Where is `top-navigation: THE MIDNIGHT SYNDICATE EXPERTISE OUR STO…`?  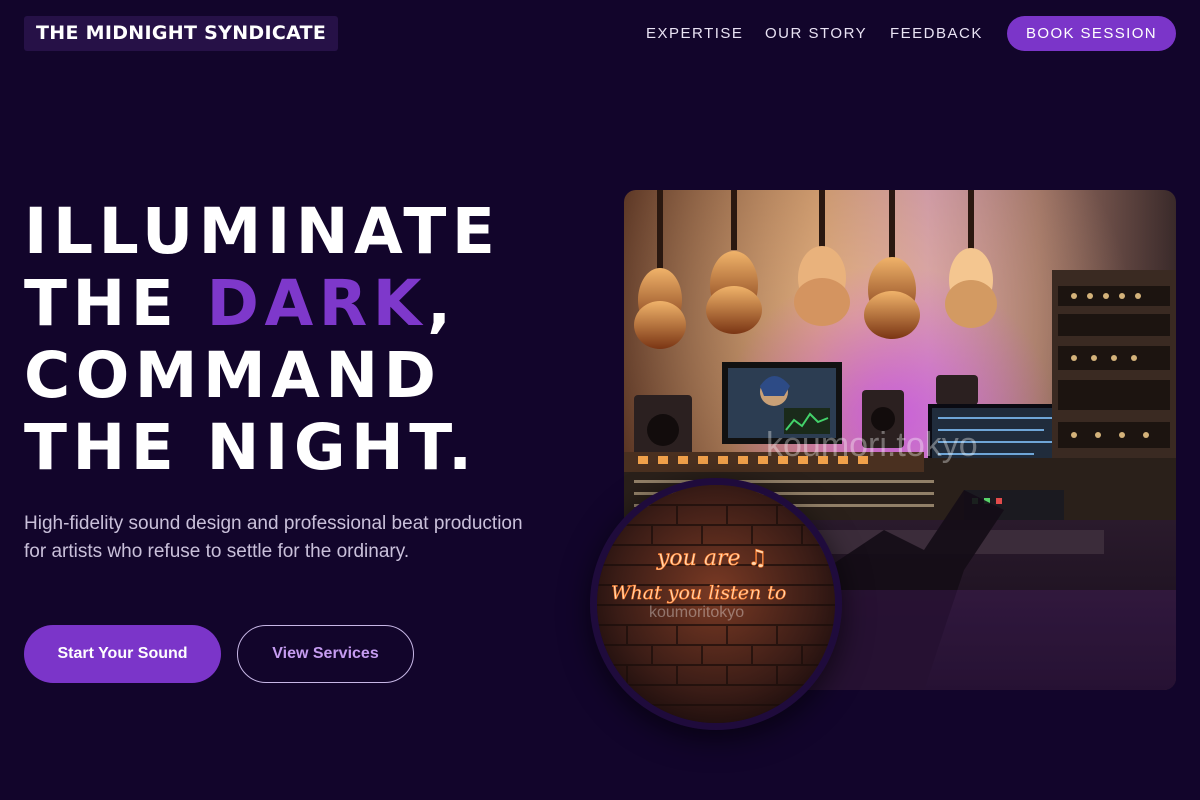
top-navigation: THE MIDNIGHT SYNDICATE EXPERTISE OUR STO… is located at coordinates (600, 34).